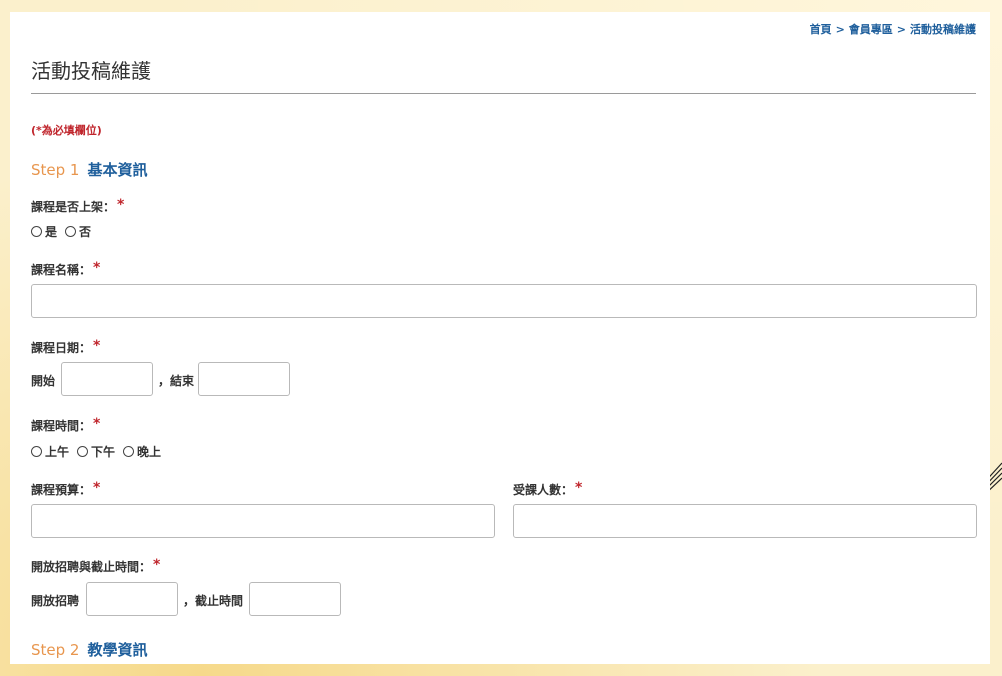 This screenshot has height=676, width=1002. I want to click on recruit-deadline-label: ，截止時間, so click(213, 601).